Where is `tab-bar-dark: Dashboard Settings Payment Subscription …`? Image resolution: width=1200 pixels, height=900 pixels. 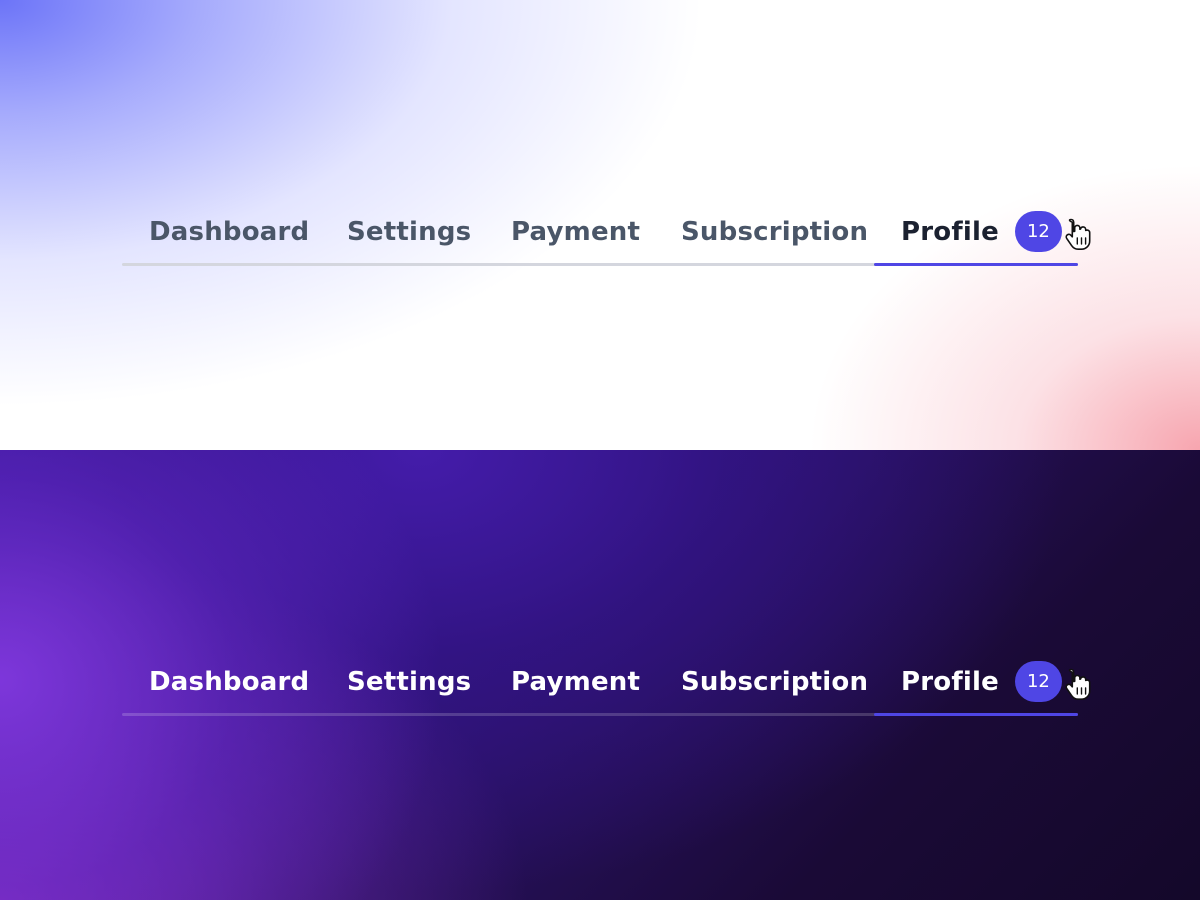 tab-bar-dark: Dashboard Settings Payment Subscription … is located at coordinates (600, 683).